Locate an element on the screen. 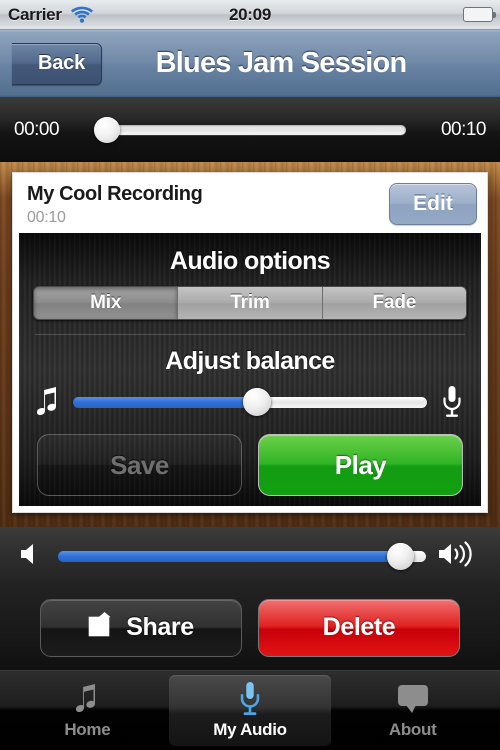  volume-bar is located at coordinates (250, 556).